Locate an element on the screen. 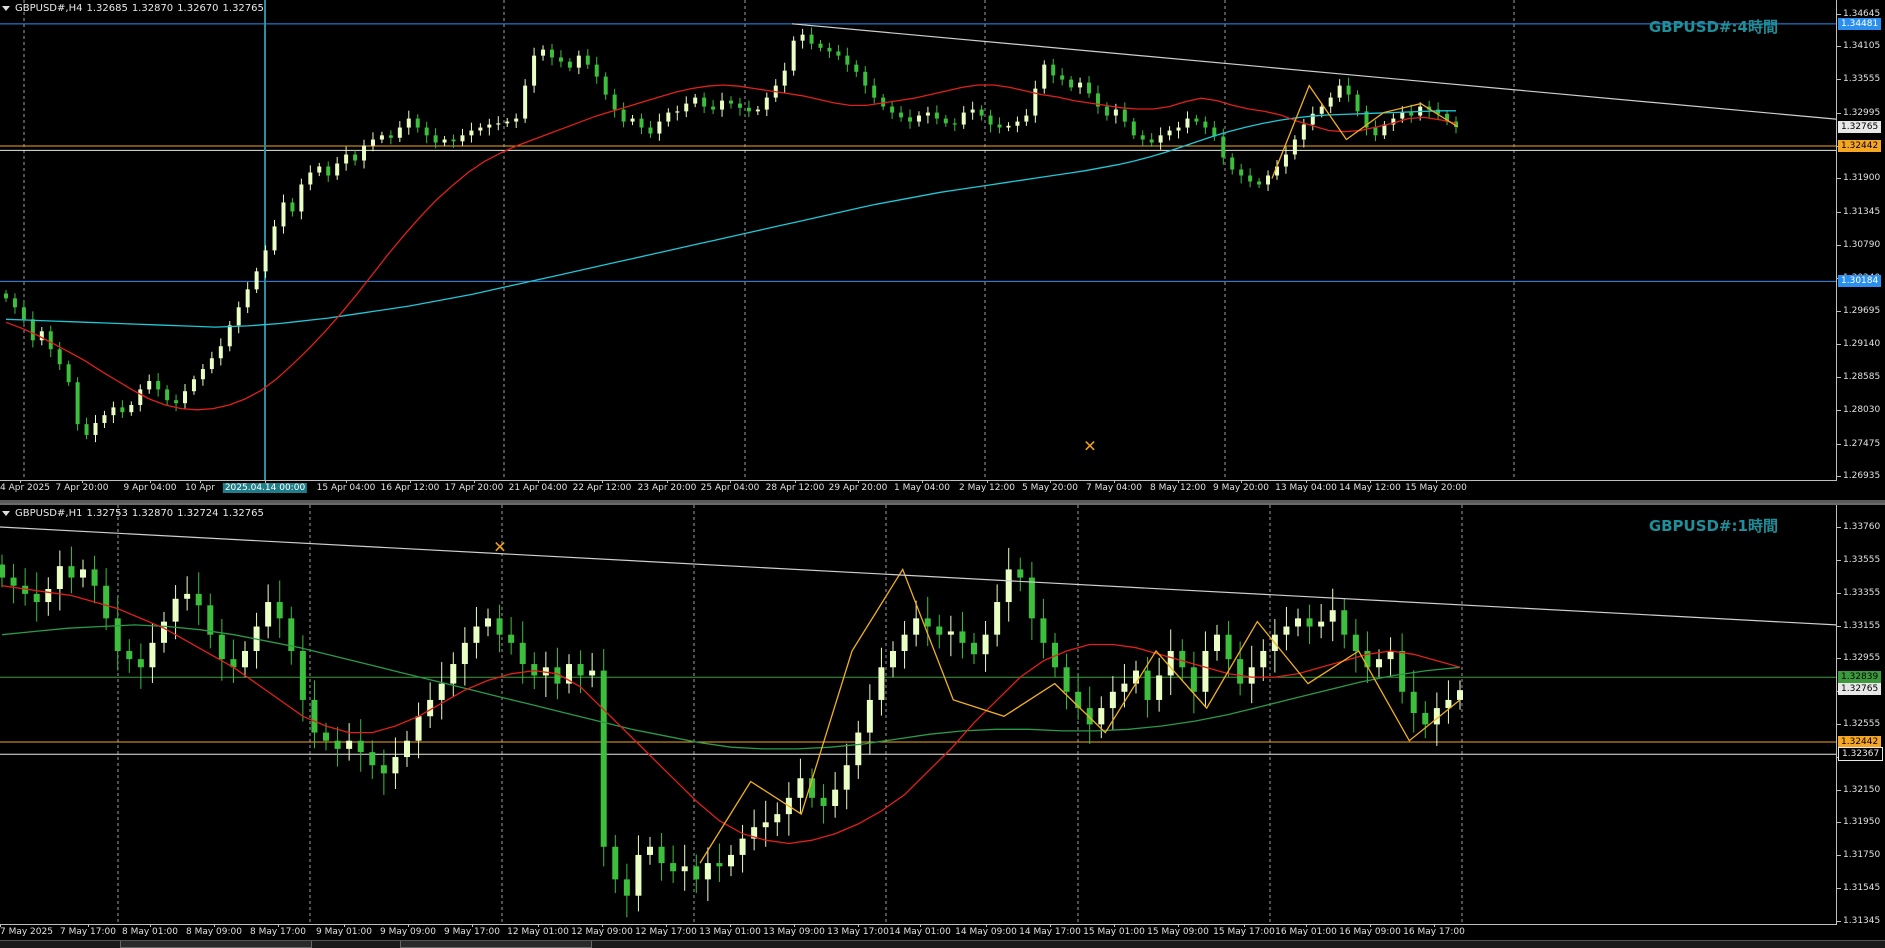 Image resolution: width=1885 pixels, height=948 pixels. price-tick-label: 1.34105 is located at coordinates (1862, 46).